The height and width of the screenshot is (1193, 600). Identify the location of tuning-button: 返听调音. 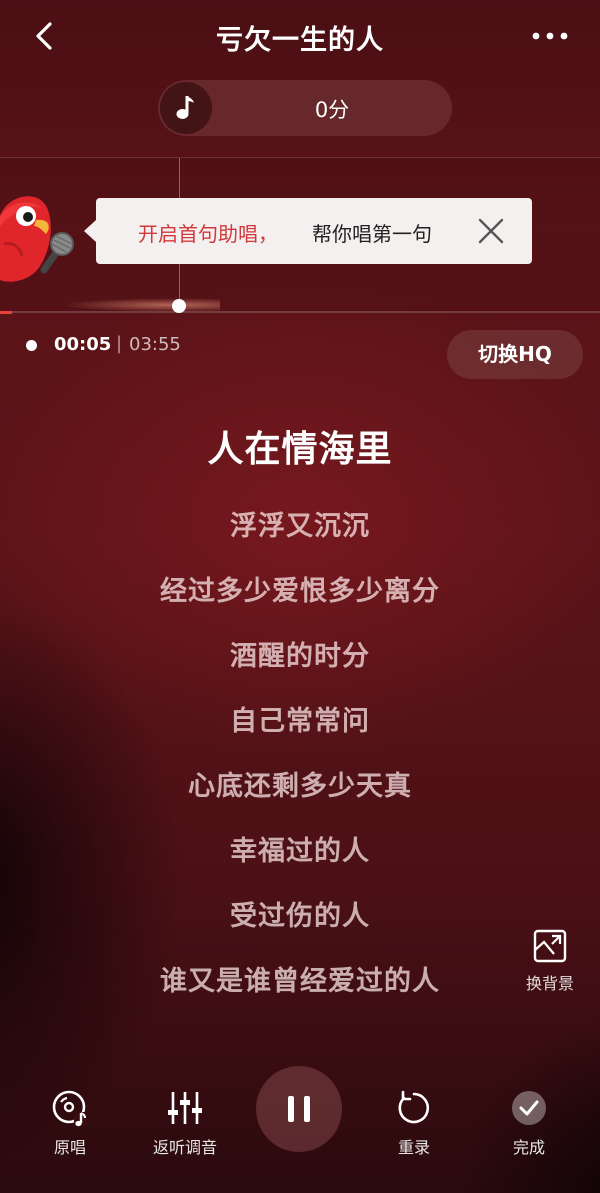
(185, 1123).